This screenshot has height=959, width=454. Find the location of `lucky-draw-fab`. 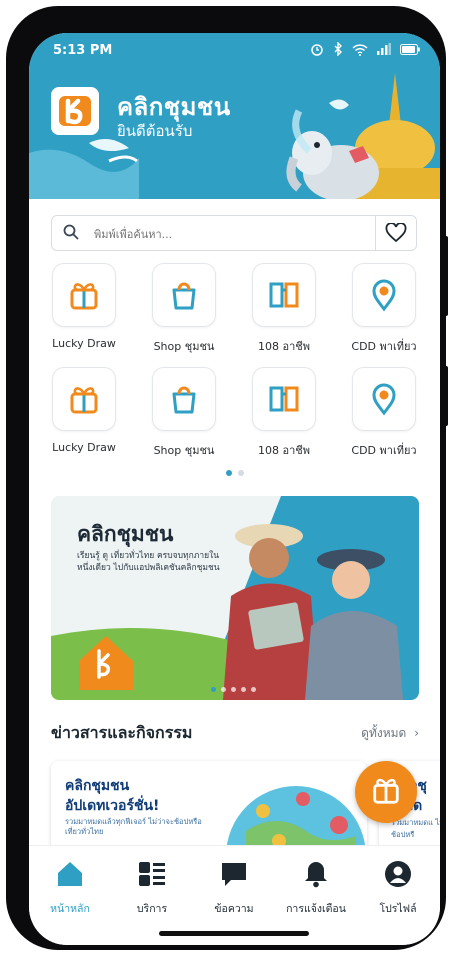

lucky-draw-fab is located at coordinates (386, 792).